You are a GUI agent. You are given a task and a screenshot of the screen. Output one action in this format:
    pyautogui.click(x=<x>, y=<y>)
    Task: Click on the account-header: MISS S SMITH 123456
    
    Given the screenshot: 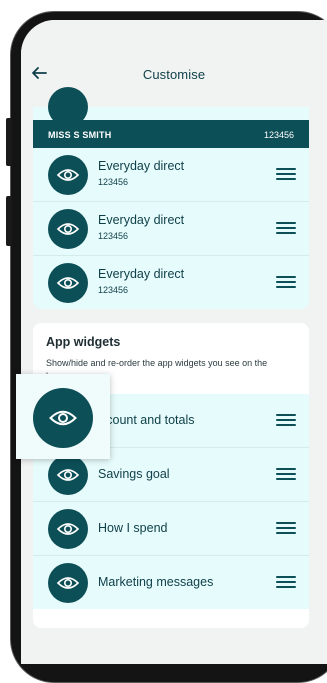 What is the action you would take?
    pyautogui.click(x=171, y=134)
    